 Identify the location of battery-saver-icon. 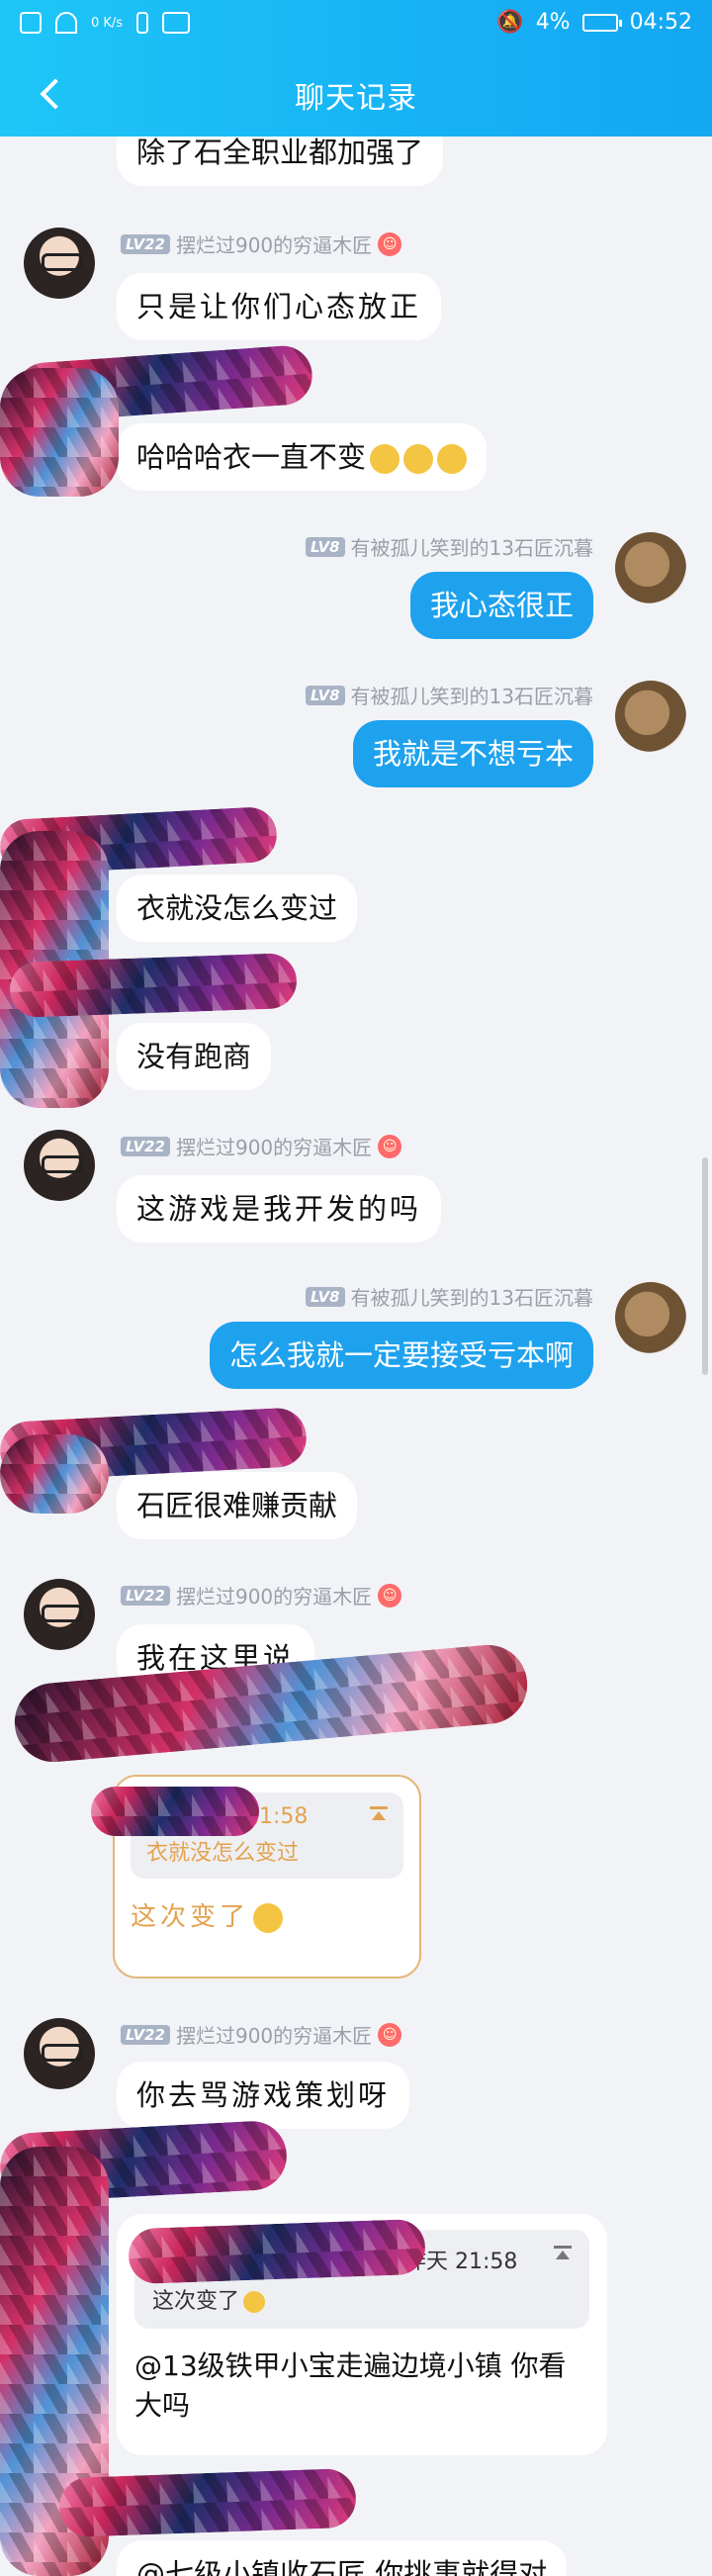
(142, 23).